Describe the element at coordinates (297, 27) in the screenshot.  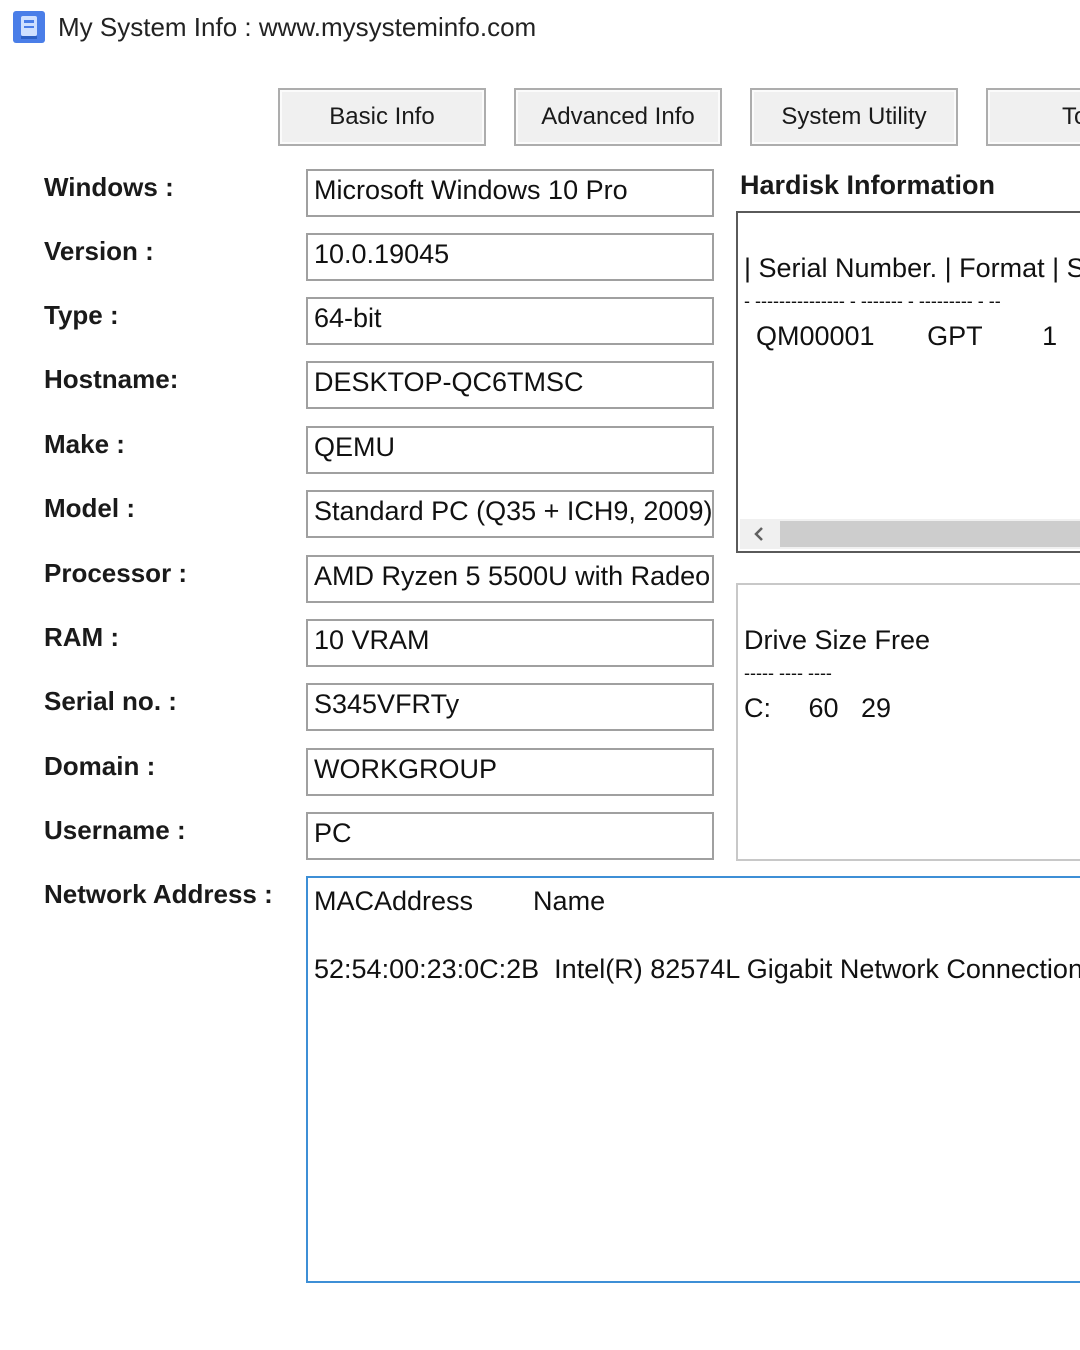
I see `window-title: My System Info : www.mysysteminfo.com` at that location.